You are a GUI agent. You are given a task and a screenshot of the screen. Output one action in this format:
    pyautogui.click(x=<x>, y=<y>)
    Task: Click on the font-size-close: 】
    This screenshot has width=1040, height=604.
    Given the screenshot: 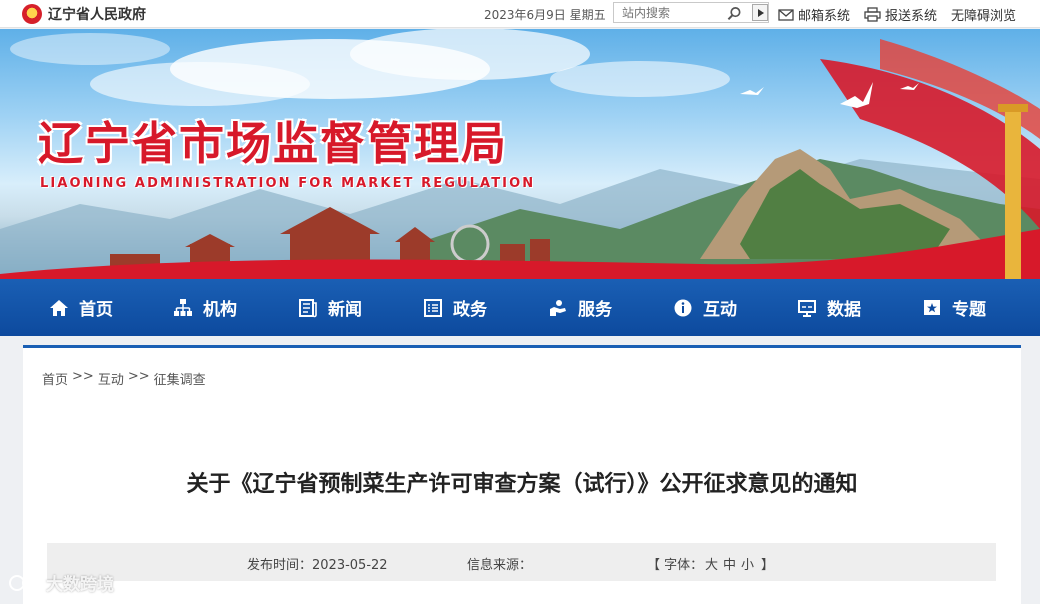 What is the action you would take?
    pyautogui.click(x=768, y=565)
    